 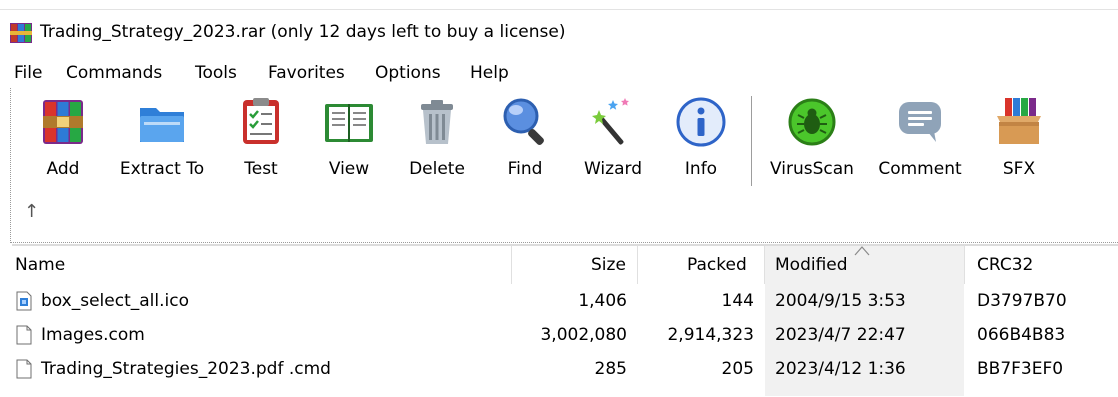 What do you see at coordinates (751, 141) in the screenshot?
I see `toolbar-separator` at bounding box center [751, 141].